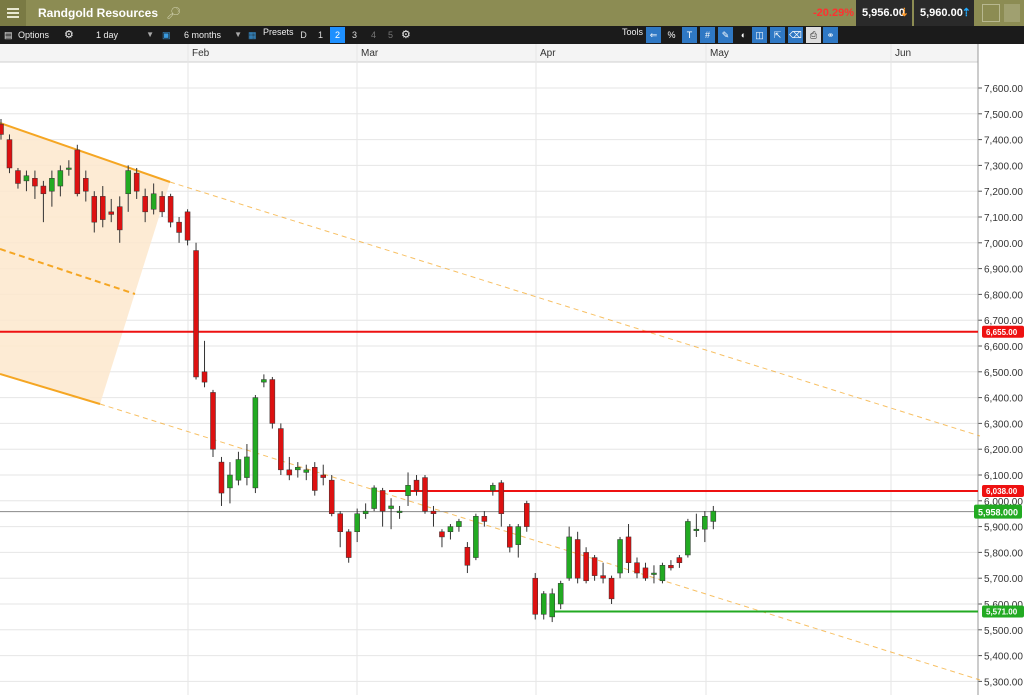 The image size is (1024, 695). What do you see at coordinates (795, 35) in the screenshot?
I see `eraser-icon: ⌫` at bounding box center [795, 35].